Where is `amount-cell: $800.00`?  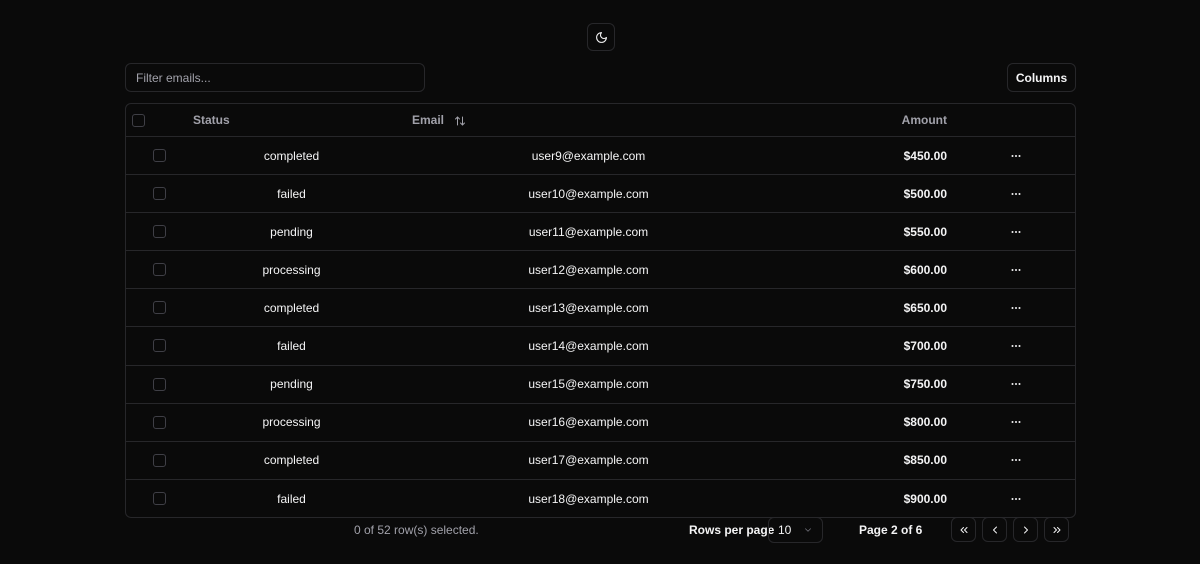
amount-cell: $800.00 is located at coordinates (925, 422).